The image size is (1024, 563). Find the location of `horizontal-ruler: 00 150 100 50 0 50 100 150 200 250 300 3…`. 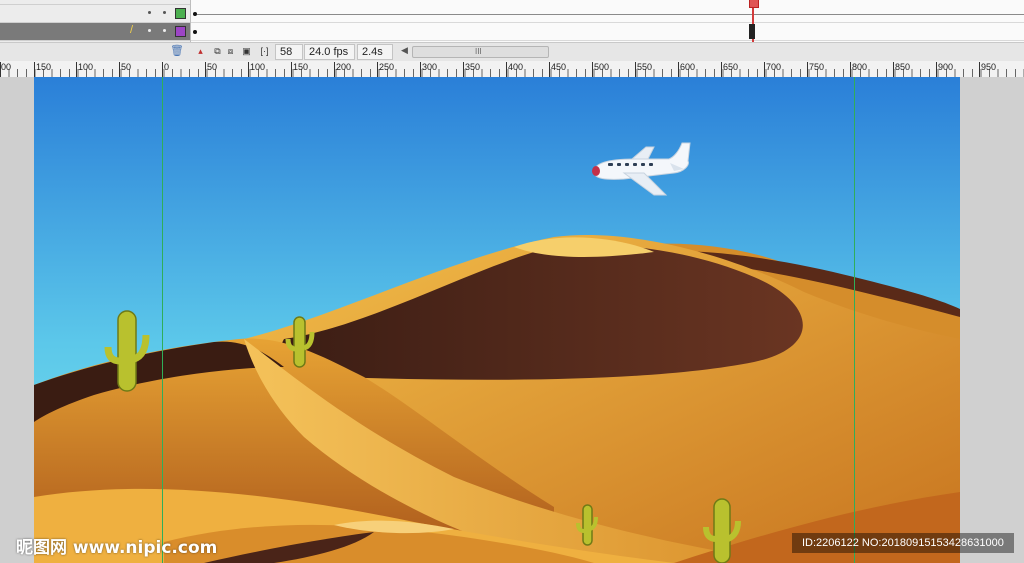

horizontal-ruler: 00 150 100 50 0 50 100 150 200 250 300 3… is located at coordinates (512, 69).